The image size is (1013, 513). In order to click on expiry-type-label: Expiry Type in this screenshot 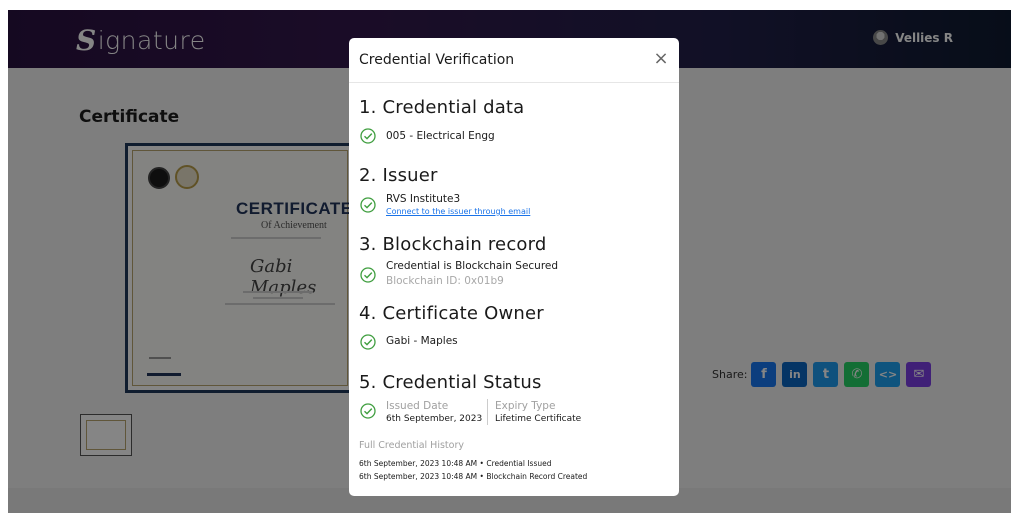, I will do `click(525, 406)`.